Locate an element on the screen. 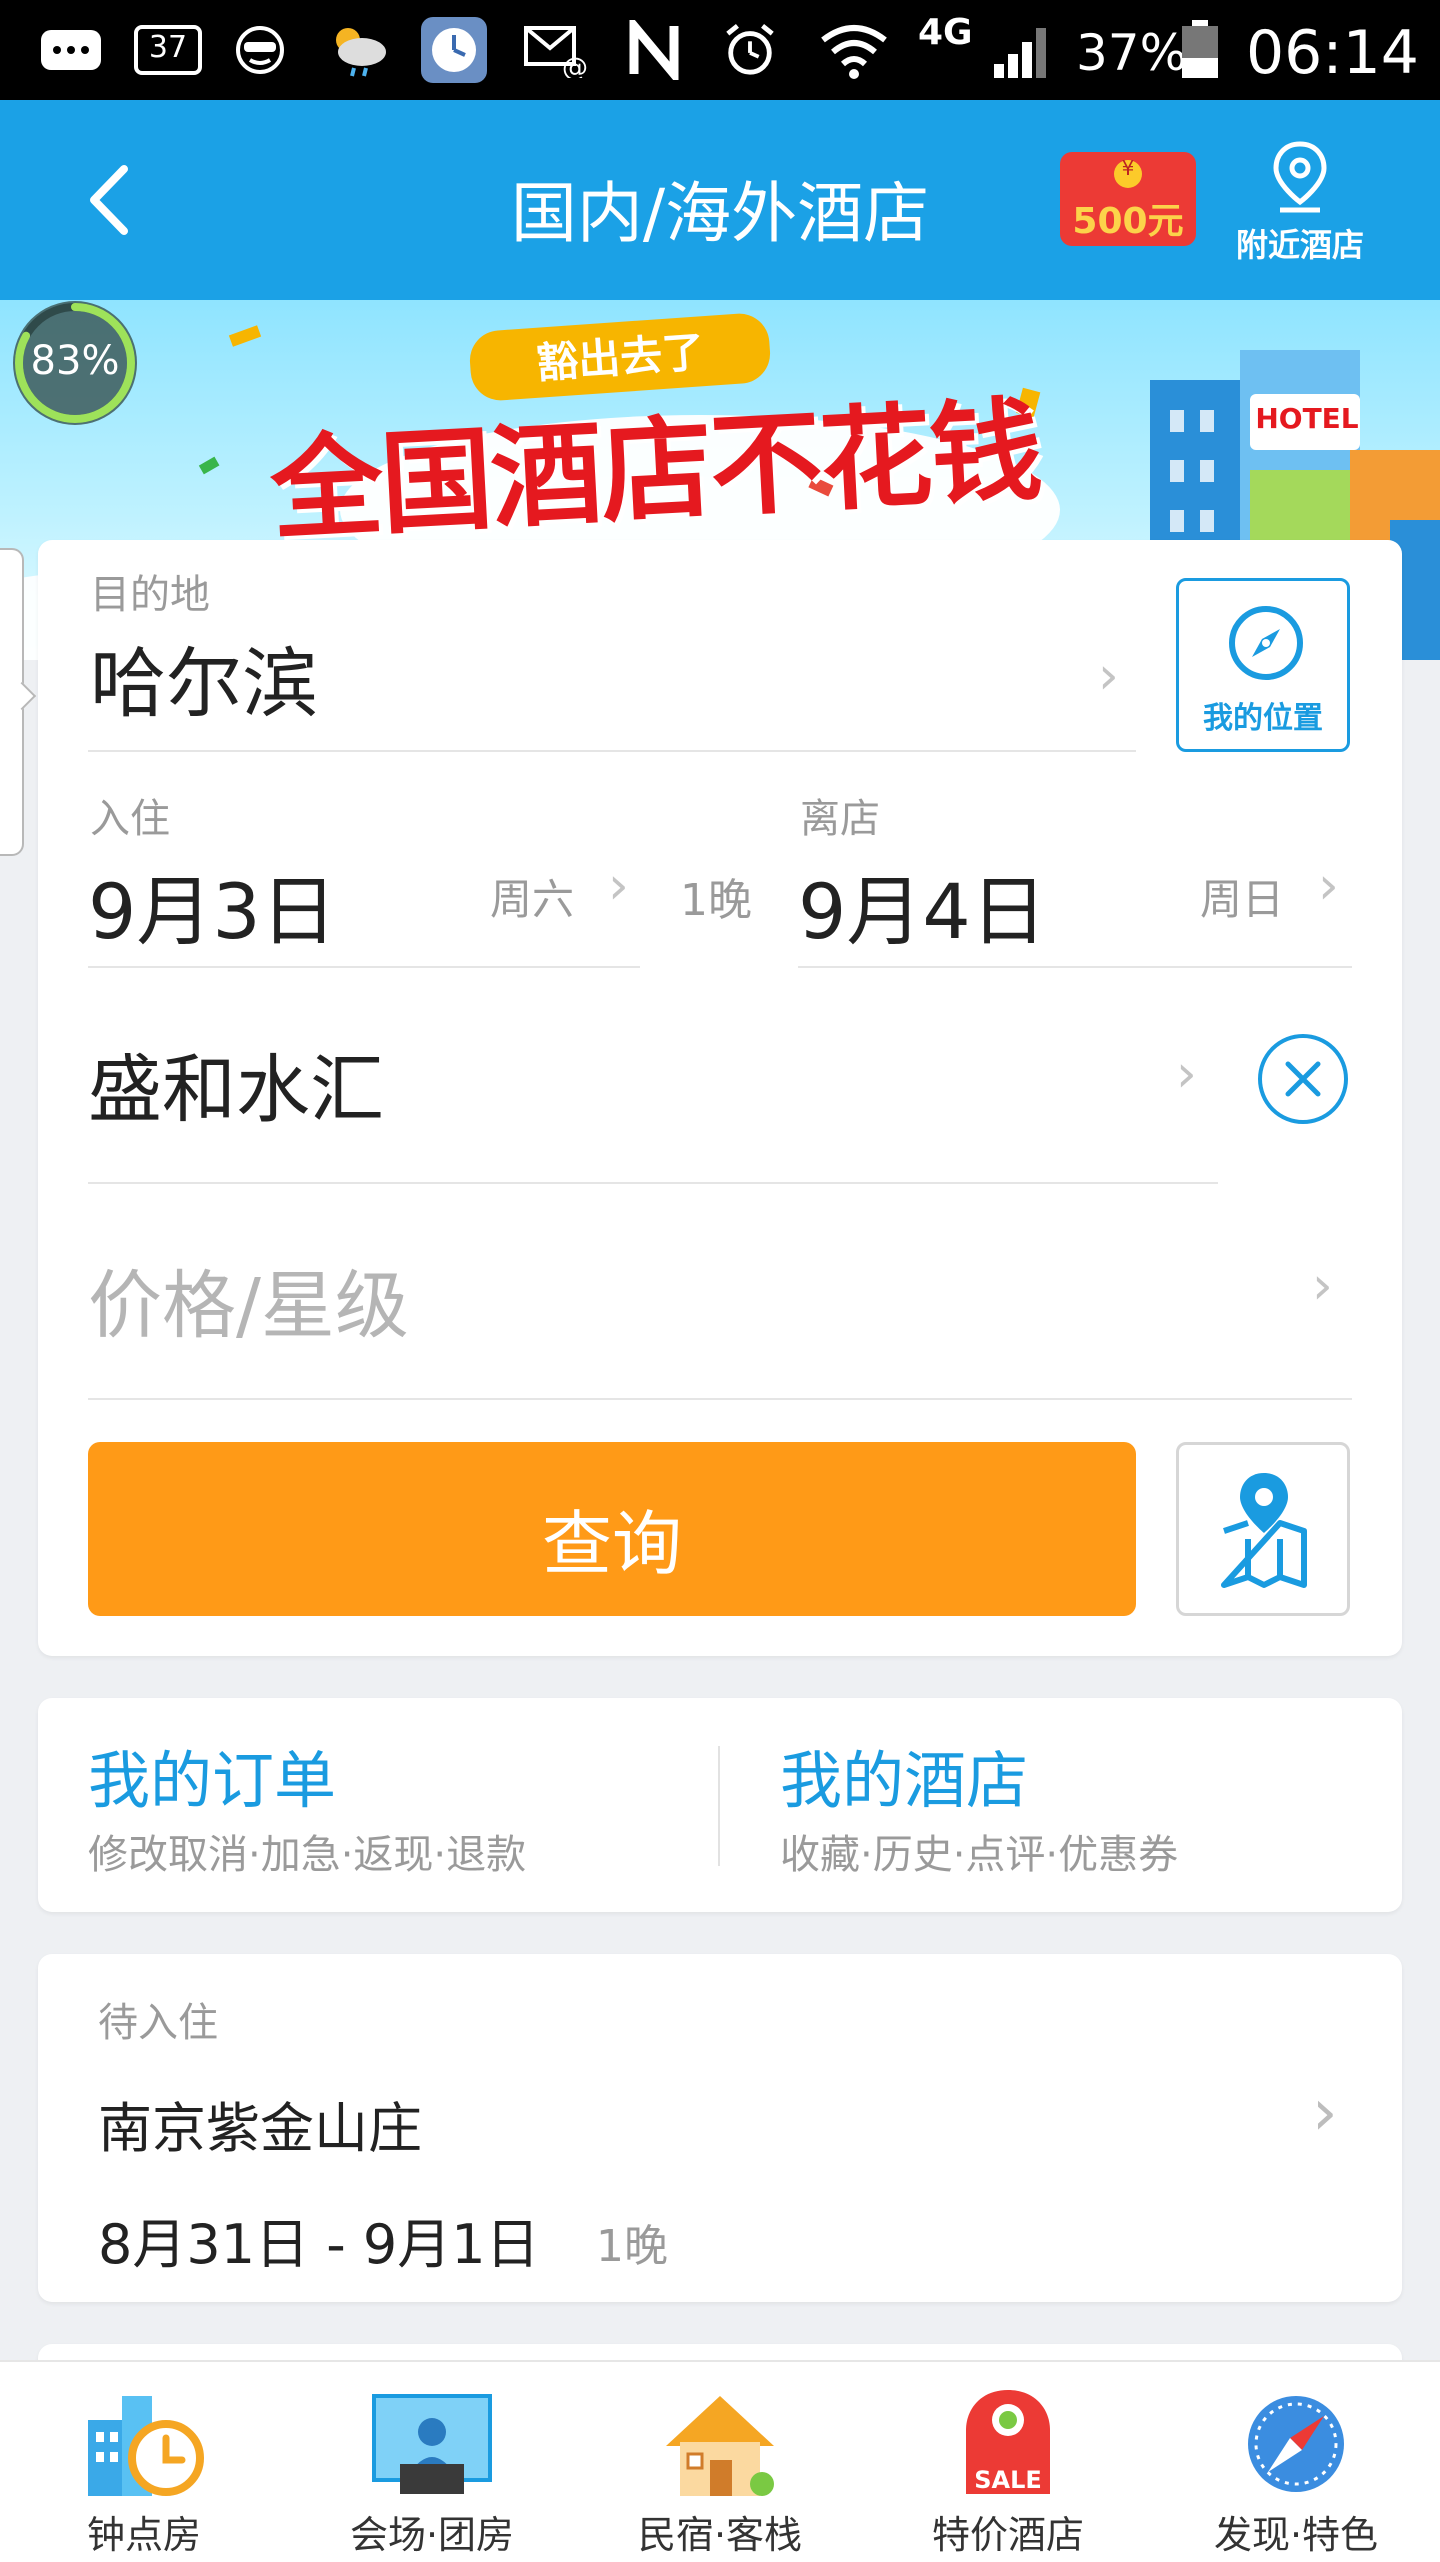 The width and height of the screenshot is (1440, 2562). checkout-label: 离店 is located at coordinates (840, 819).